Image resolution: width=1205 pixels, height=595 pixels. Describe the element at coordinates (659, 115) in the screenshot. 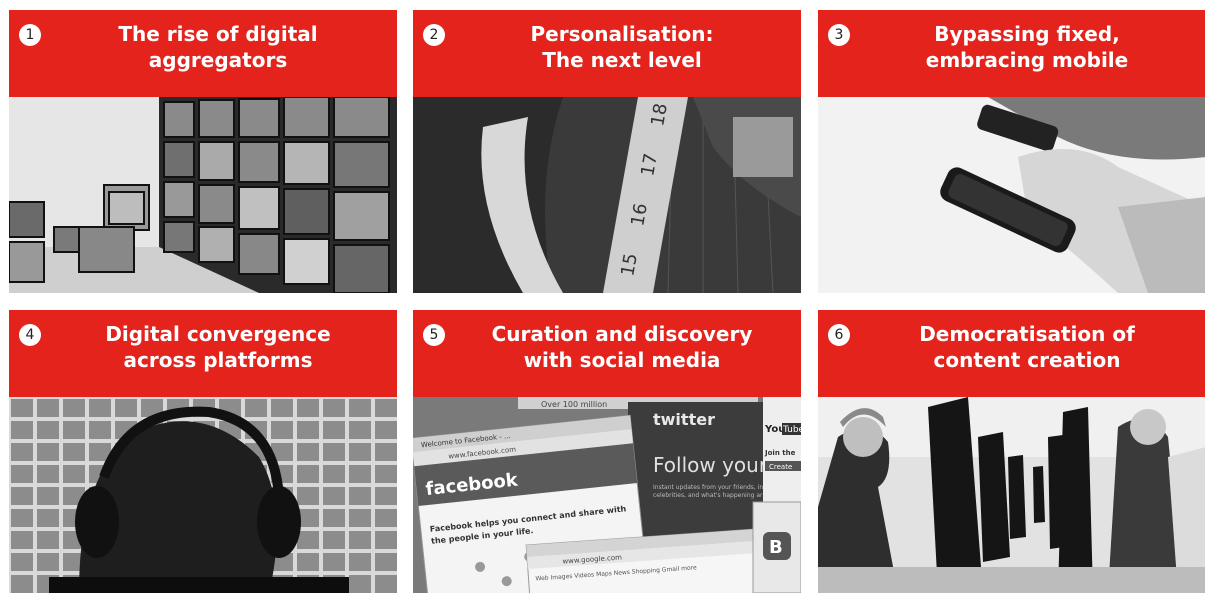

I see `svg-text: 18` at that location.